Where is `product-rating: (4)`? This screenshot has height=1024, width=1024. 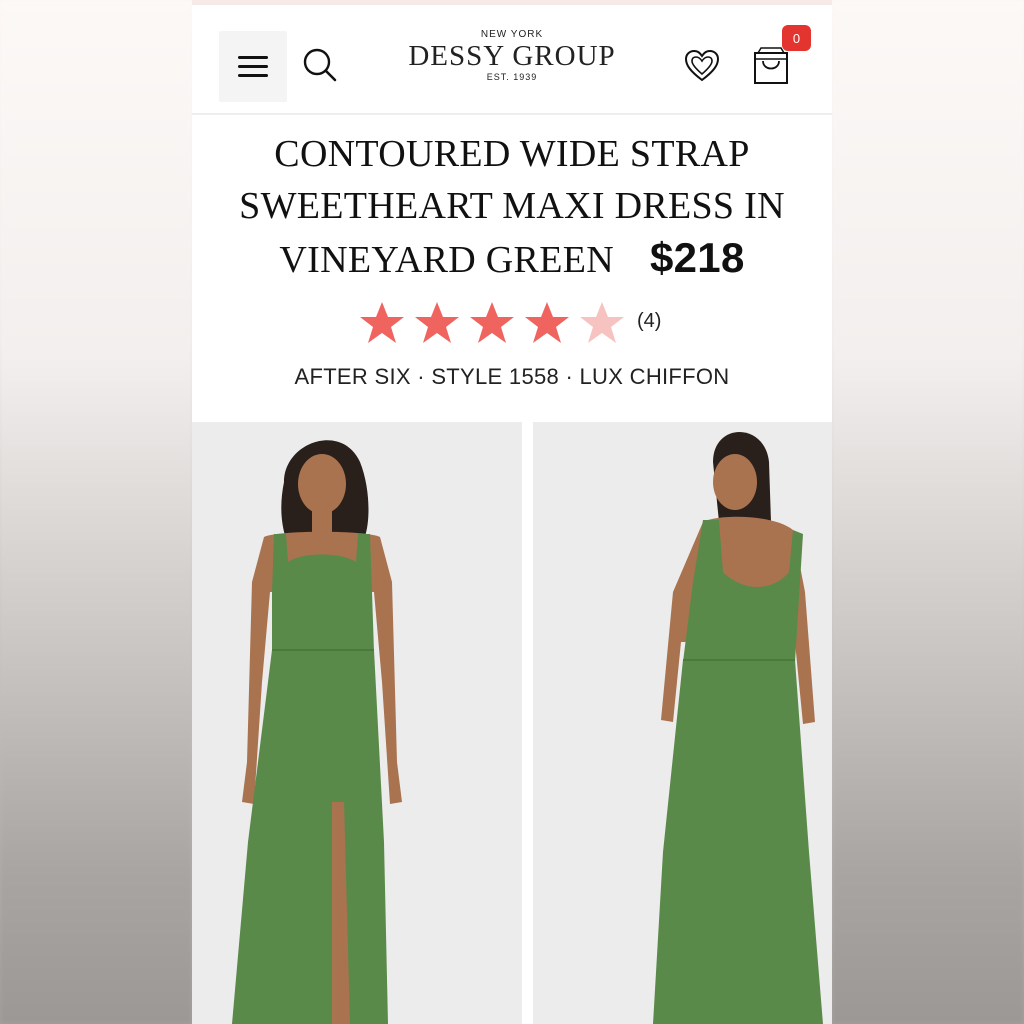 product-rating: (4) is located at coordinates (509, 323).